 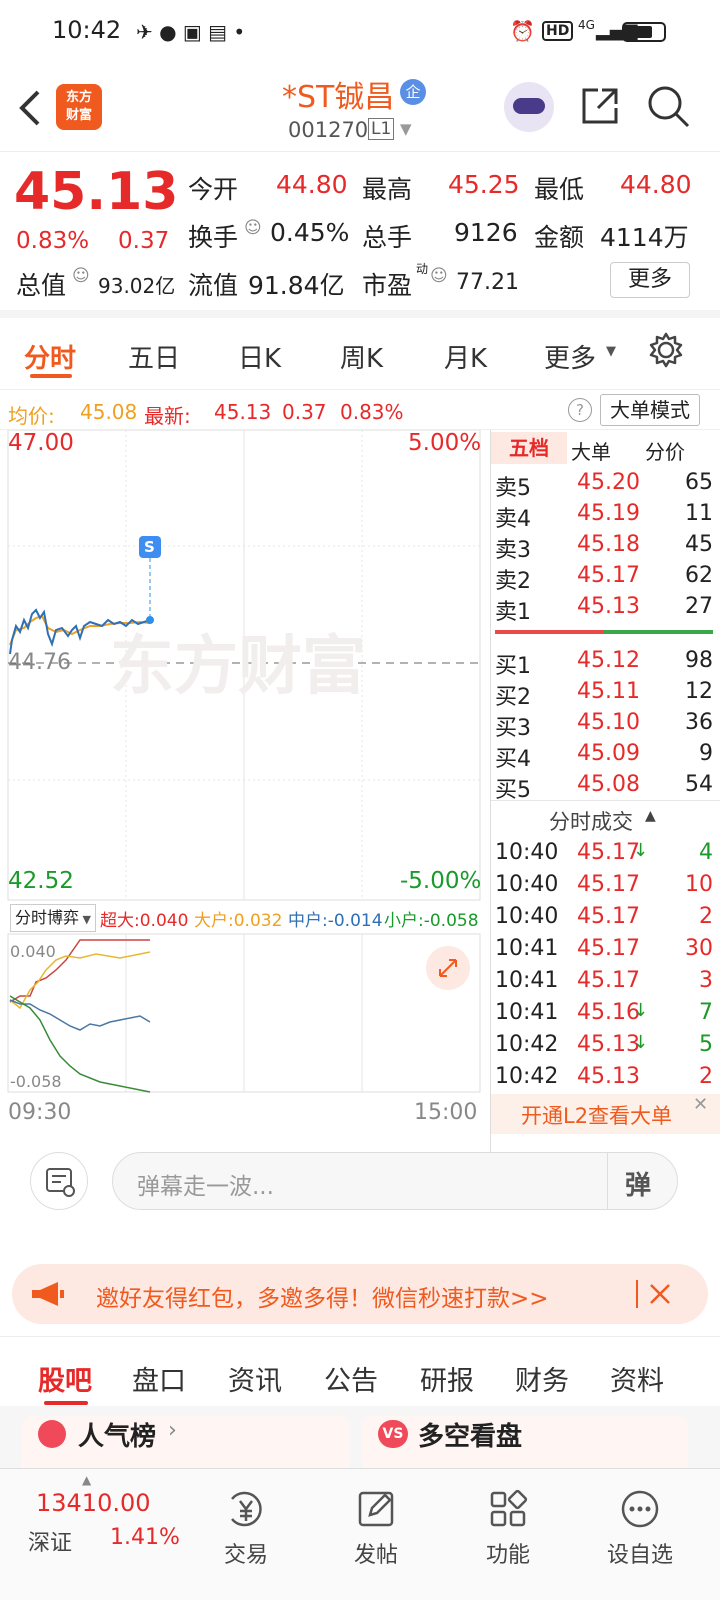 I want to click on comment-list-icon, so click(x=59, y=1181).